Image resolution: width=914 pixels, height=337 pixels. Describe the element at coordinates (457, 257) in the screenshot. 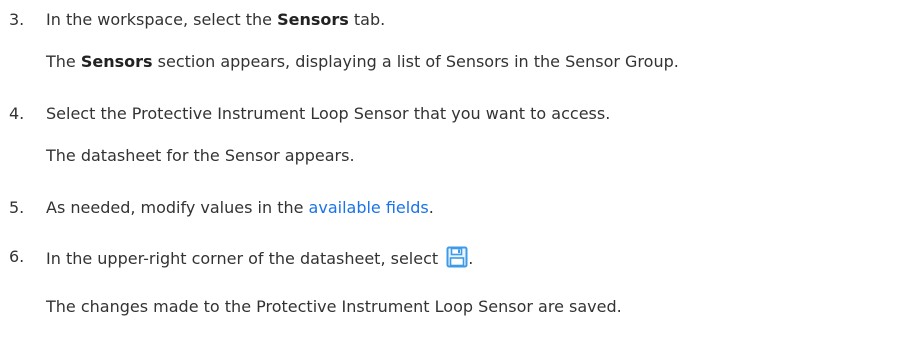

I see `save-icon` at that location.